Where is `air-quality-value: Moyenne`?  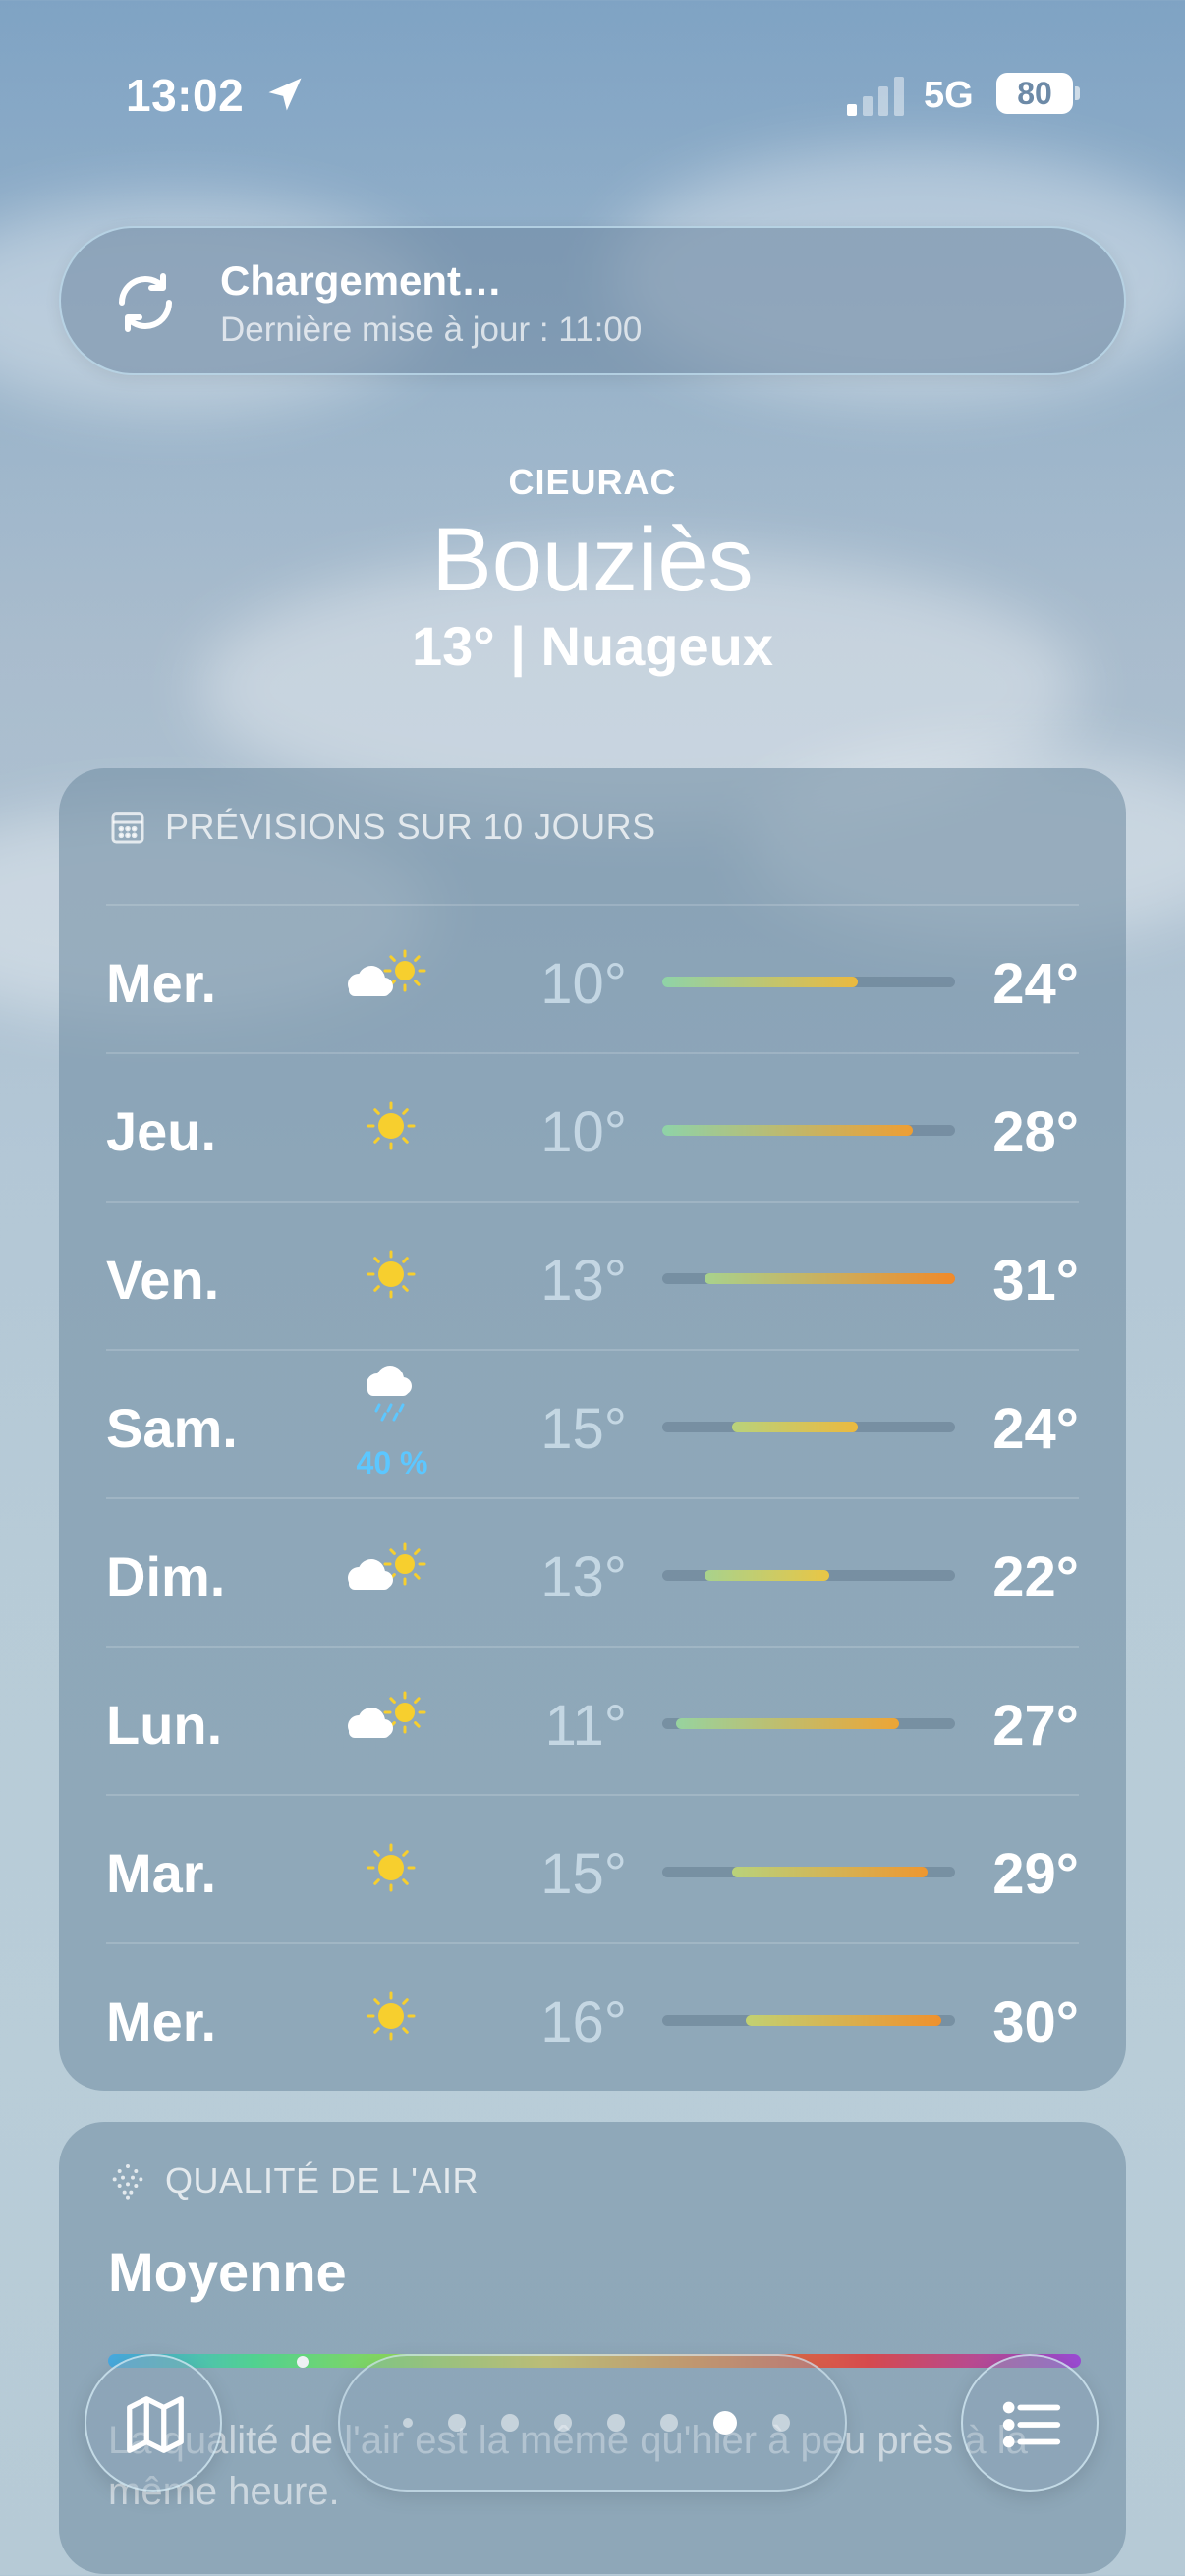
air-quality-value: Moyenne is located at coordinates (228, 2272).